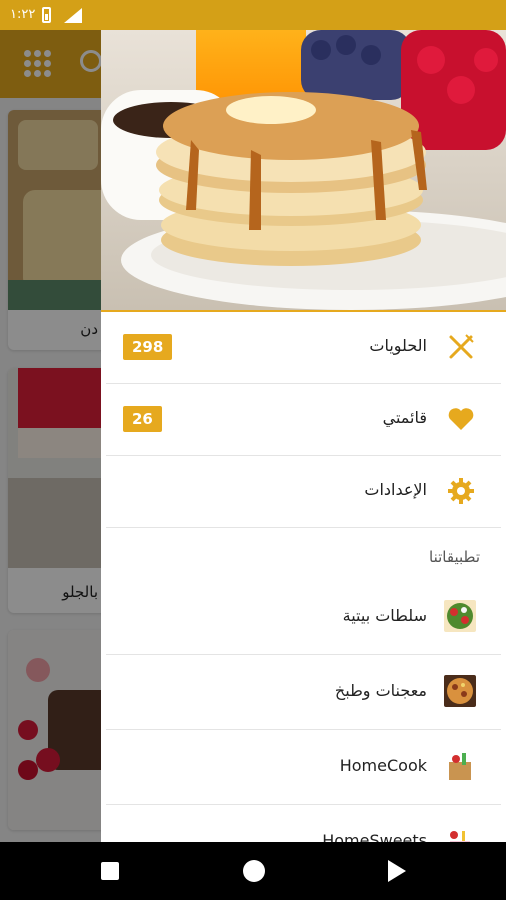  I want to click on gear-icon, so click(461, 491).